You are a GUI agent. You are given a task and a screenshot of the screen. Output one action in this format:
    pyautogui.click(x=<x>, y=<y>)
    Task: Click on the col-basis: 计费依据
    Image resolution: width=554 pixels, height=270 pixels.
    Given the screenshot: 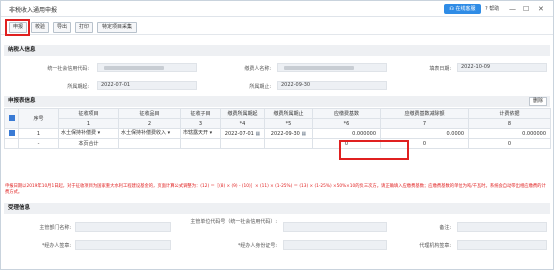 What is the action you would take?
    pyautogui.click(x=509, y=113)
    